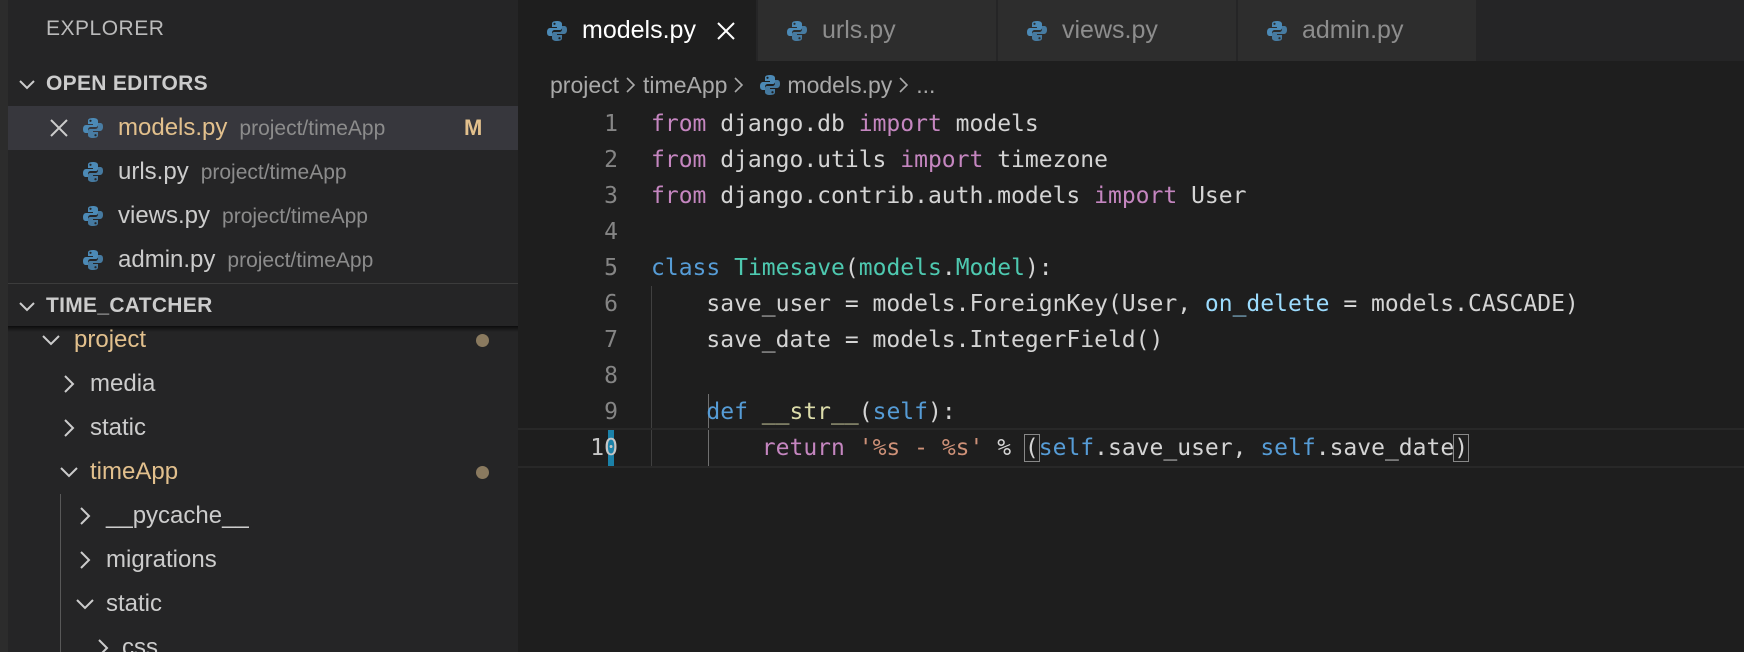  I want to click on open-editor-entry: urls.py project/timeApp, so click(232, 172).